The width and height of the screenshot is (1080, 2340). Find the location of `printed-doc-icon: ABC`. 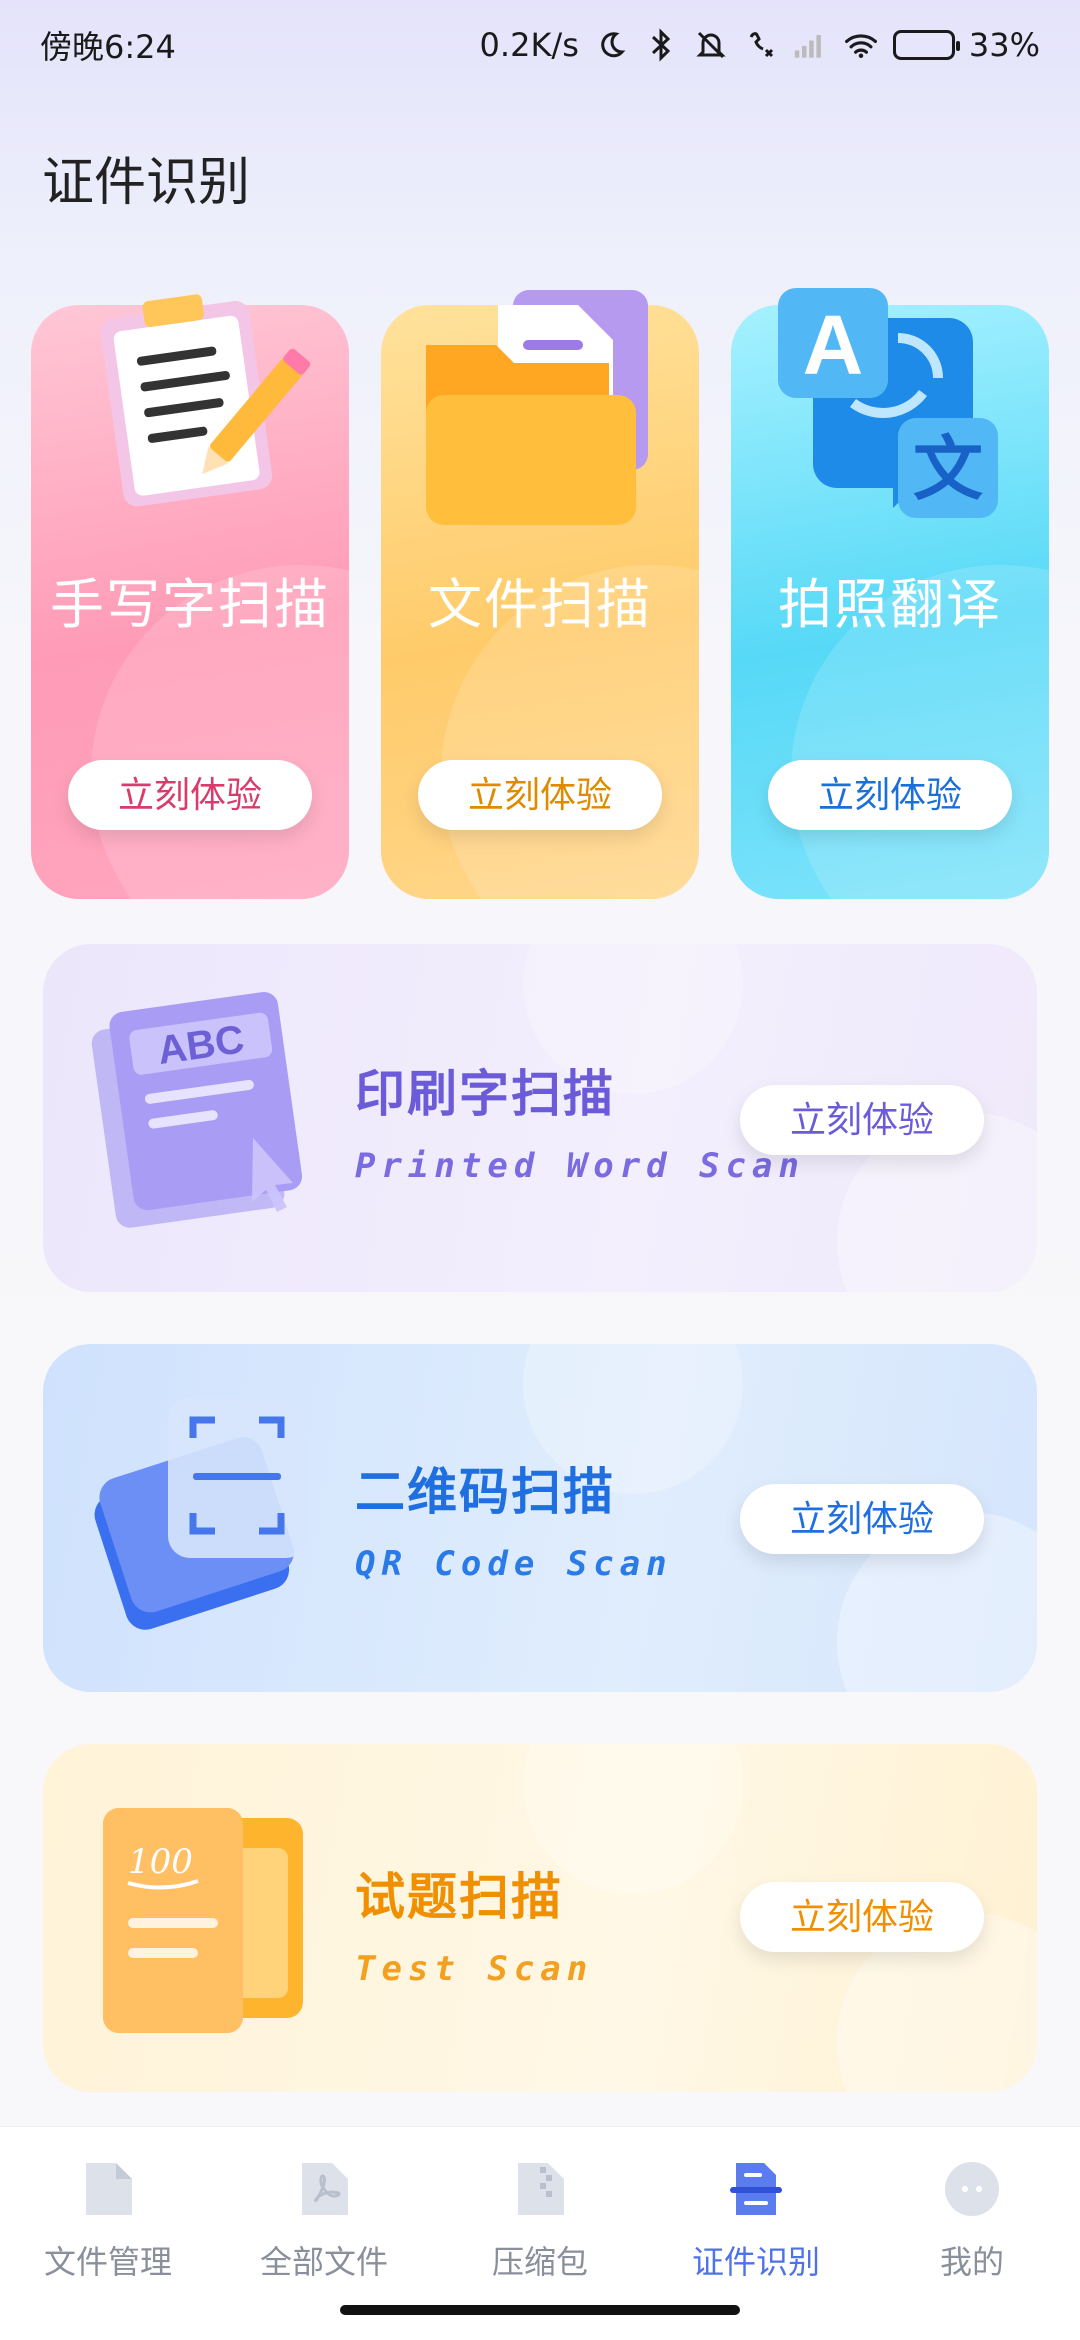

printed-doc-icon: ABC is located at coordinates (208, 1118).